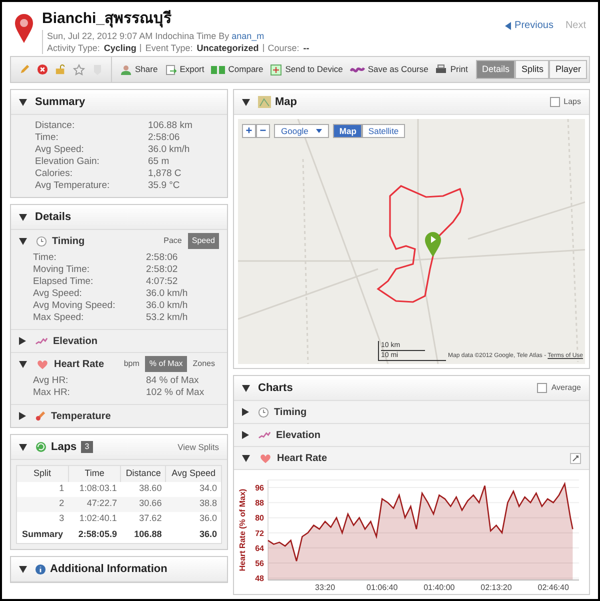  Describe the element at coordinates (107, 19) in the screenshot. I see `activity-title: Bianchi_สุพรรณบุรี` at that location.